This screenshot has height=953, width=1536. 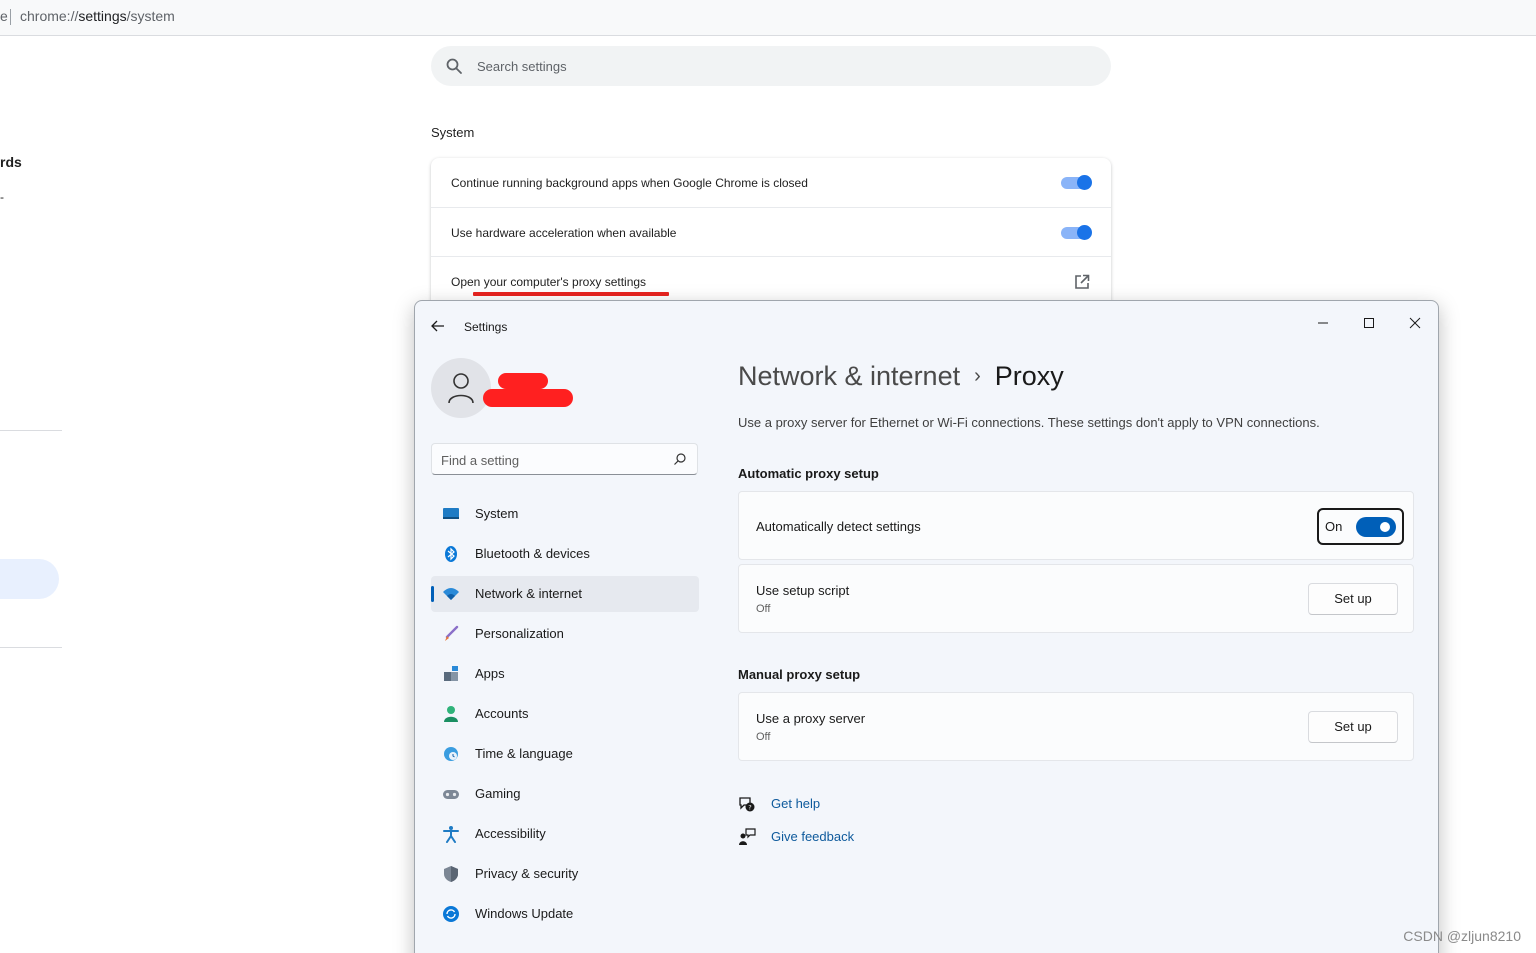 What do you see at coordinates (565, 674) in the screenshot?
I see `nav-item-apps: Apps` at bounding box center [565, 674].